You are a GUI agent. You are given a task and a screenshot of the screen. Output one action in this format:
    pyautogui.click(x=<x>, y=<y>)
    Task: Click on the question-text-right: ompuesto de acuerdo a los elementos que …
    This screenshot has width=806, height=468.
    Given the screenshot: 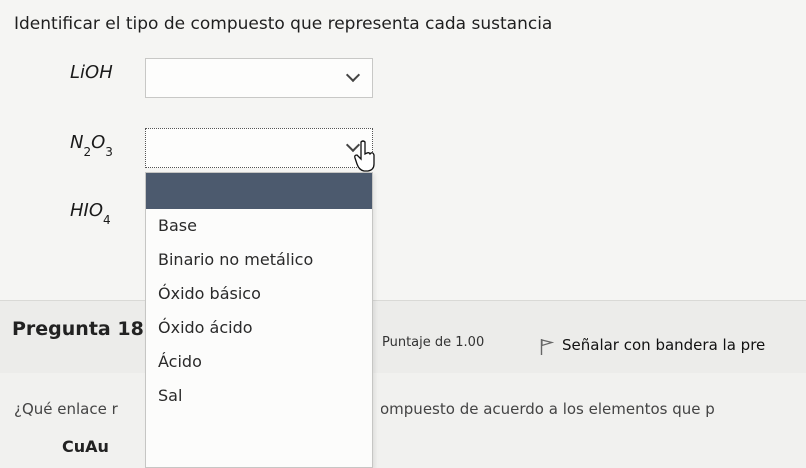 What is the action you would take?
    pyautogui.click(x=547, y=409)
    